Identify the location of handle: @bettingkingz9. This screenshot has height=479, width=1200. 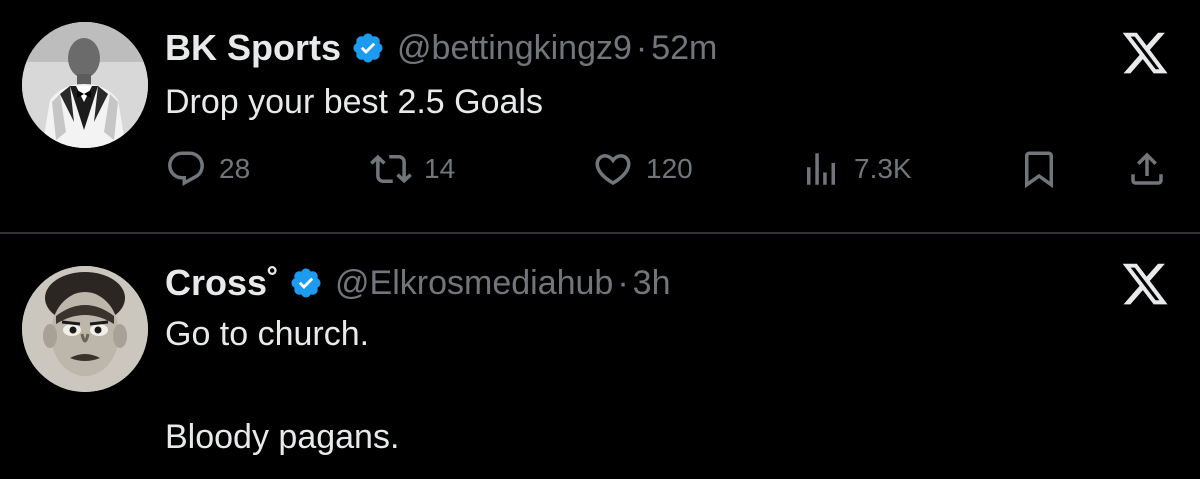
(514, 48).